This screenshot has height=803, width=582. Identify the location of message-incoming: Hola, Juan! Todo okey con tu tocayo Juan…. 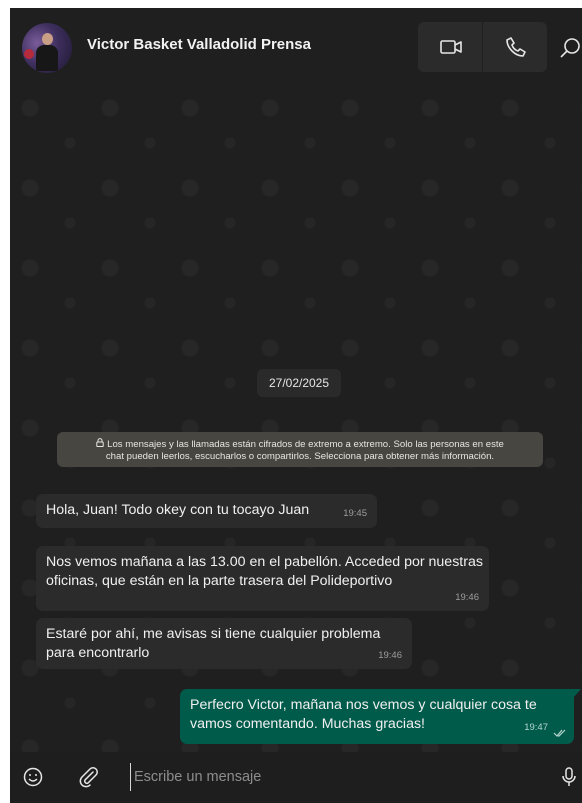
(206, 511).